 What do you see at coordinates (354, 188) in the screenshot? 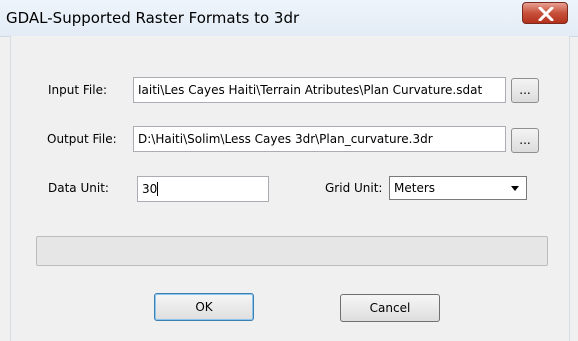
I see `grid-unit-label: Grid Unit:` at bounding box center [354, 188].